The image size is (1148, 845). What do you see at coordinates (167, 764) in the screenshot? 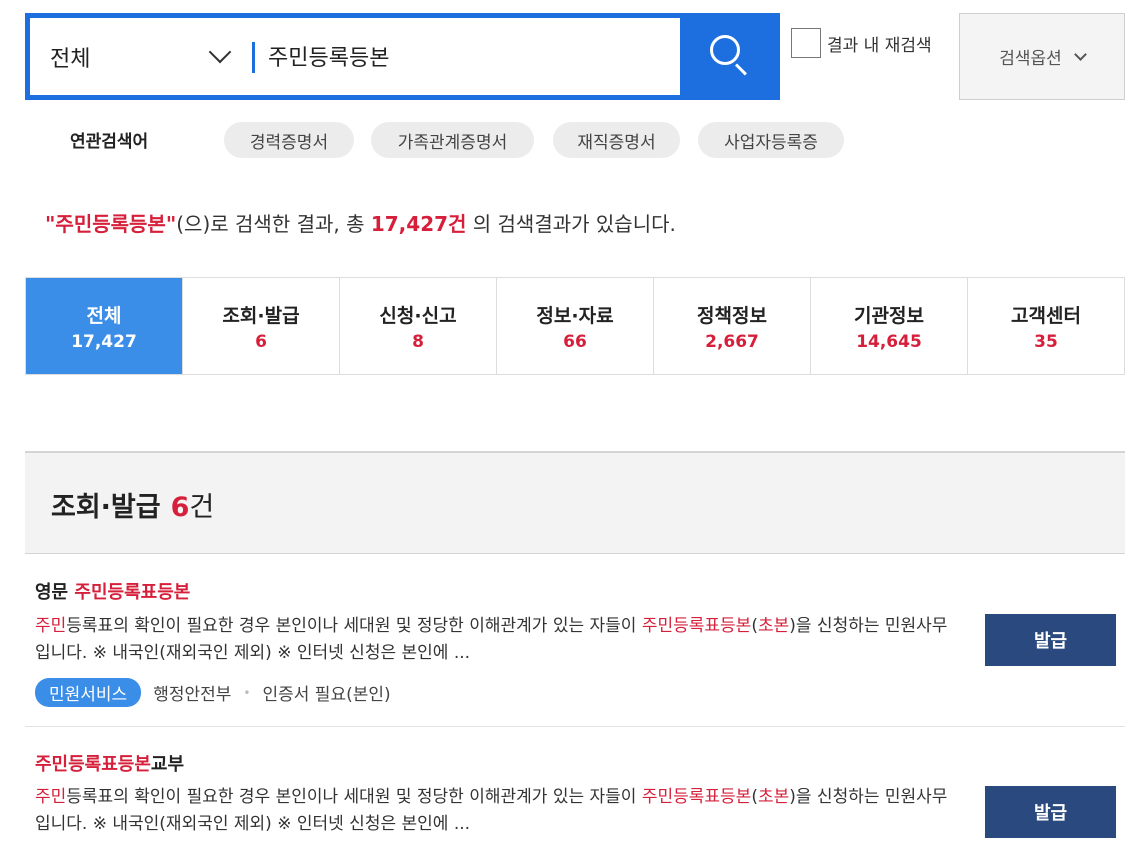
I see `result-title-suffix: 교부` at bounding box center [167, 764].